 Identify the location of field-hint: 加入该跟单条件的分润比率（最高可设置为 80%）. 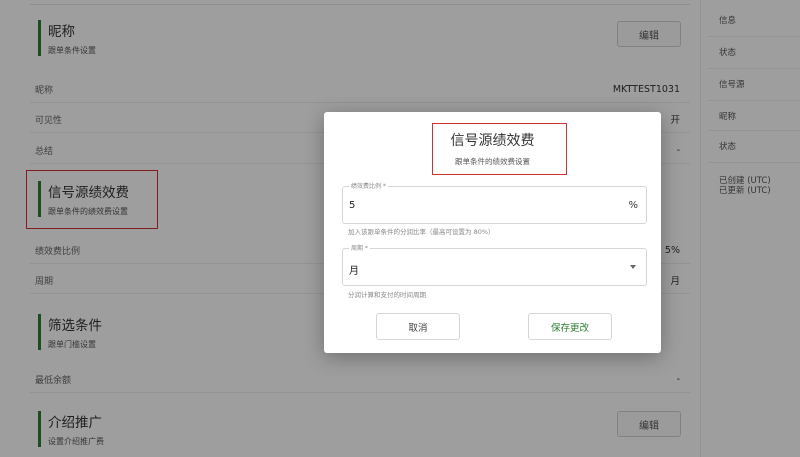
(421, 232).